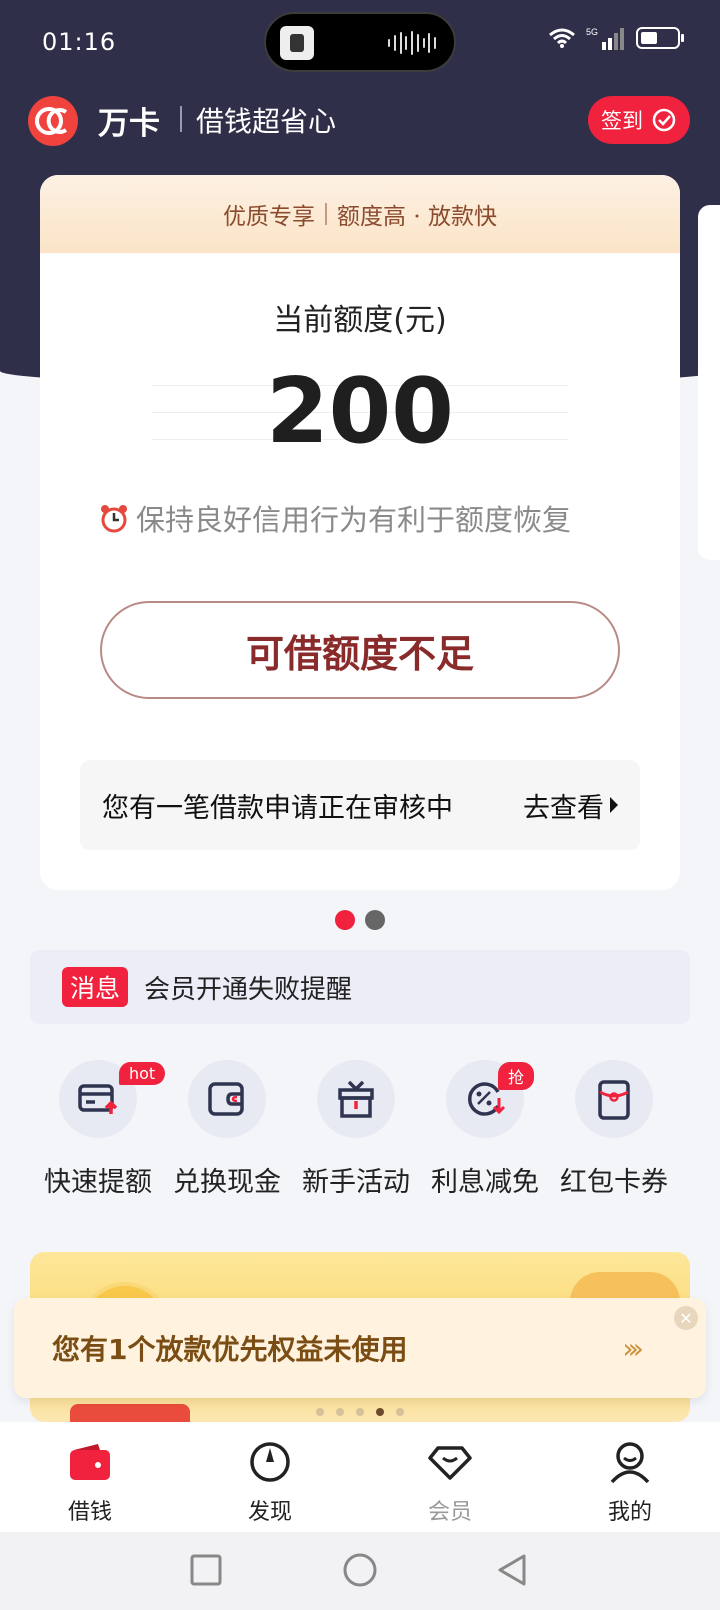  I want to click on message-bar: 消息 会员开通失败提醒, so click(360, 987).